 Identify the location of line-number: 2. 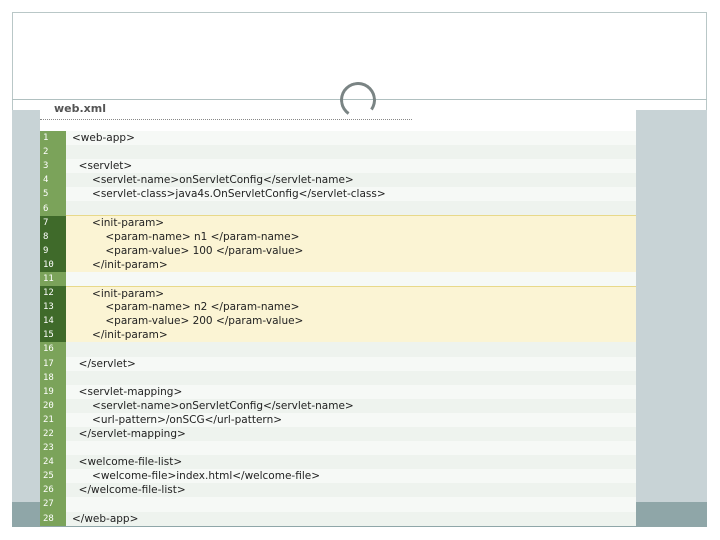
(53, 152).